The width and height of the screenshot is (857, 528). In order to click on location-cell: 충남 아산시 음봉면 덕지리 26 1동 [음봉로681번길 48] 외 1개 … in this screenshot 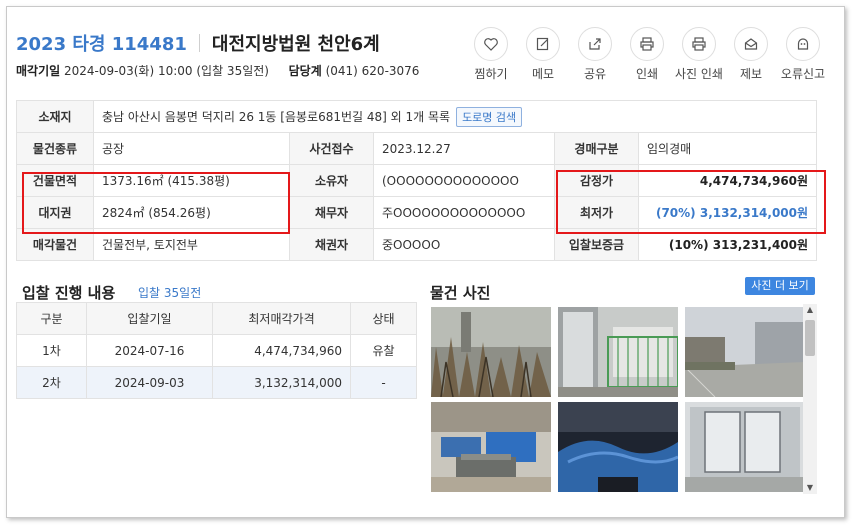, I will do `click(455, 116)`.